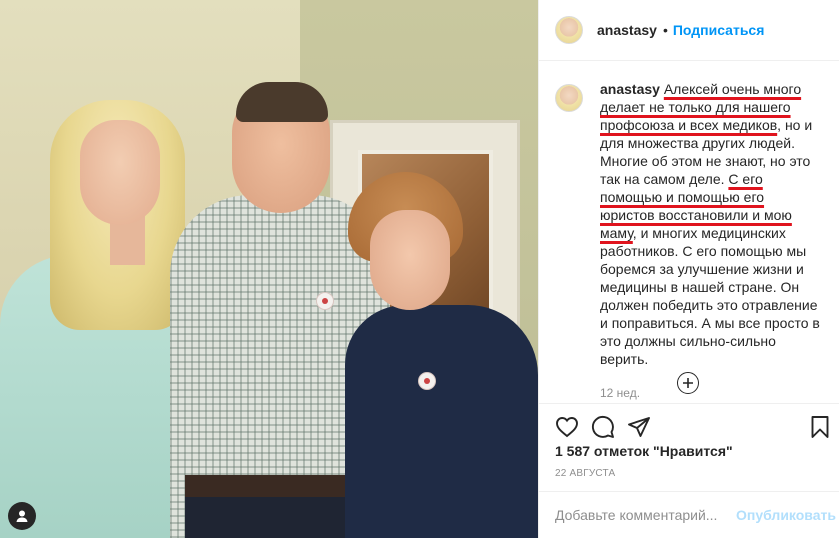 The width and height of the screenshot is (839, 538). I want to click on save-button, so click(820, 427).